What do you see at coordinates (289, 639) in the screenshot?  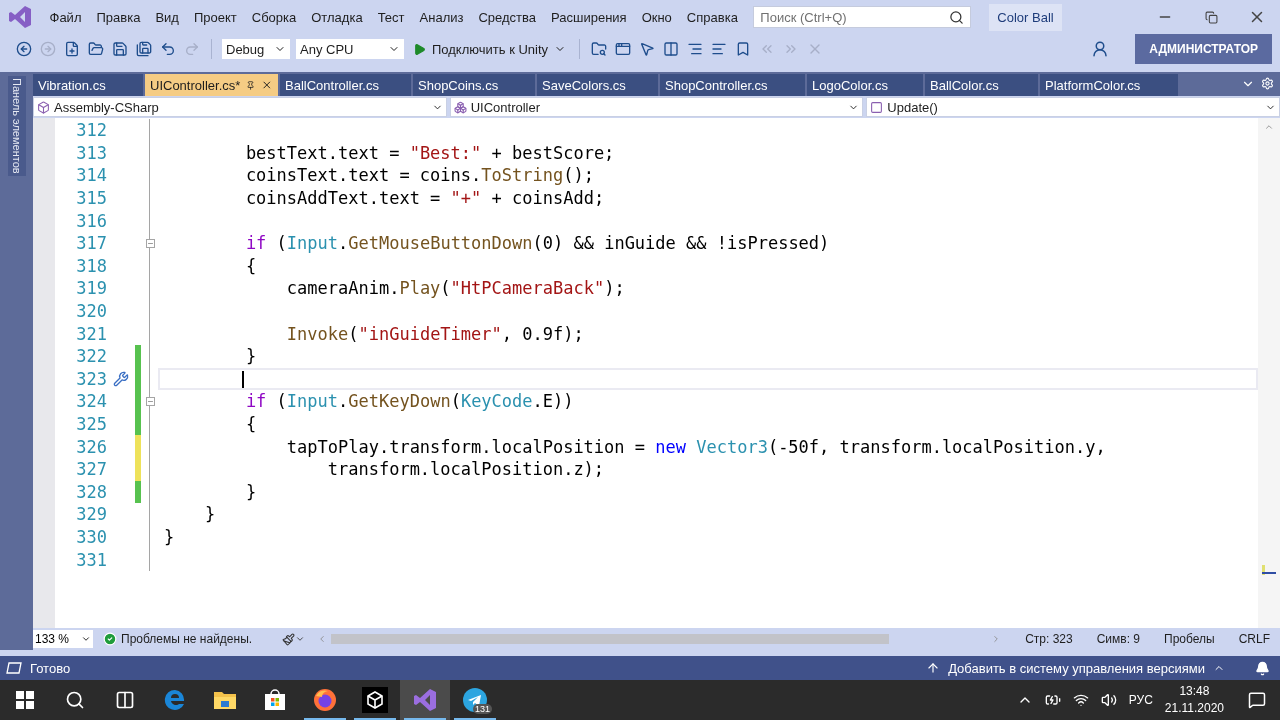 I see `brush-icon` at bounding box center [289, 639].